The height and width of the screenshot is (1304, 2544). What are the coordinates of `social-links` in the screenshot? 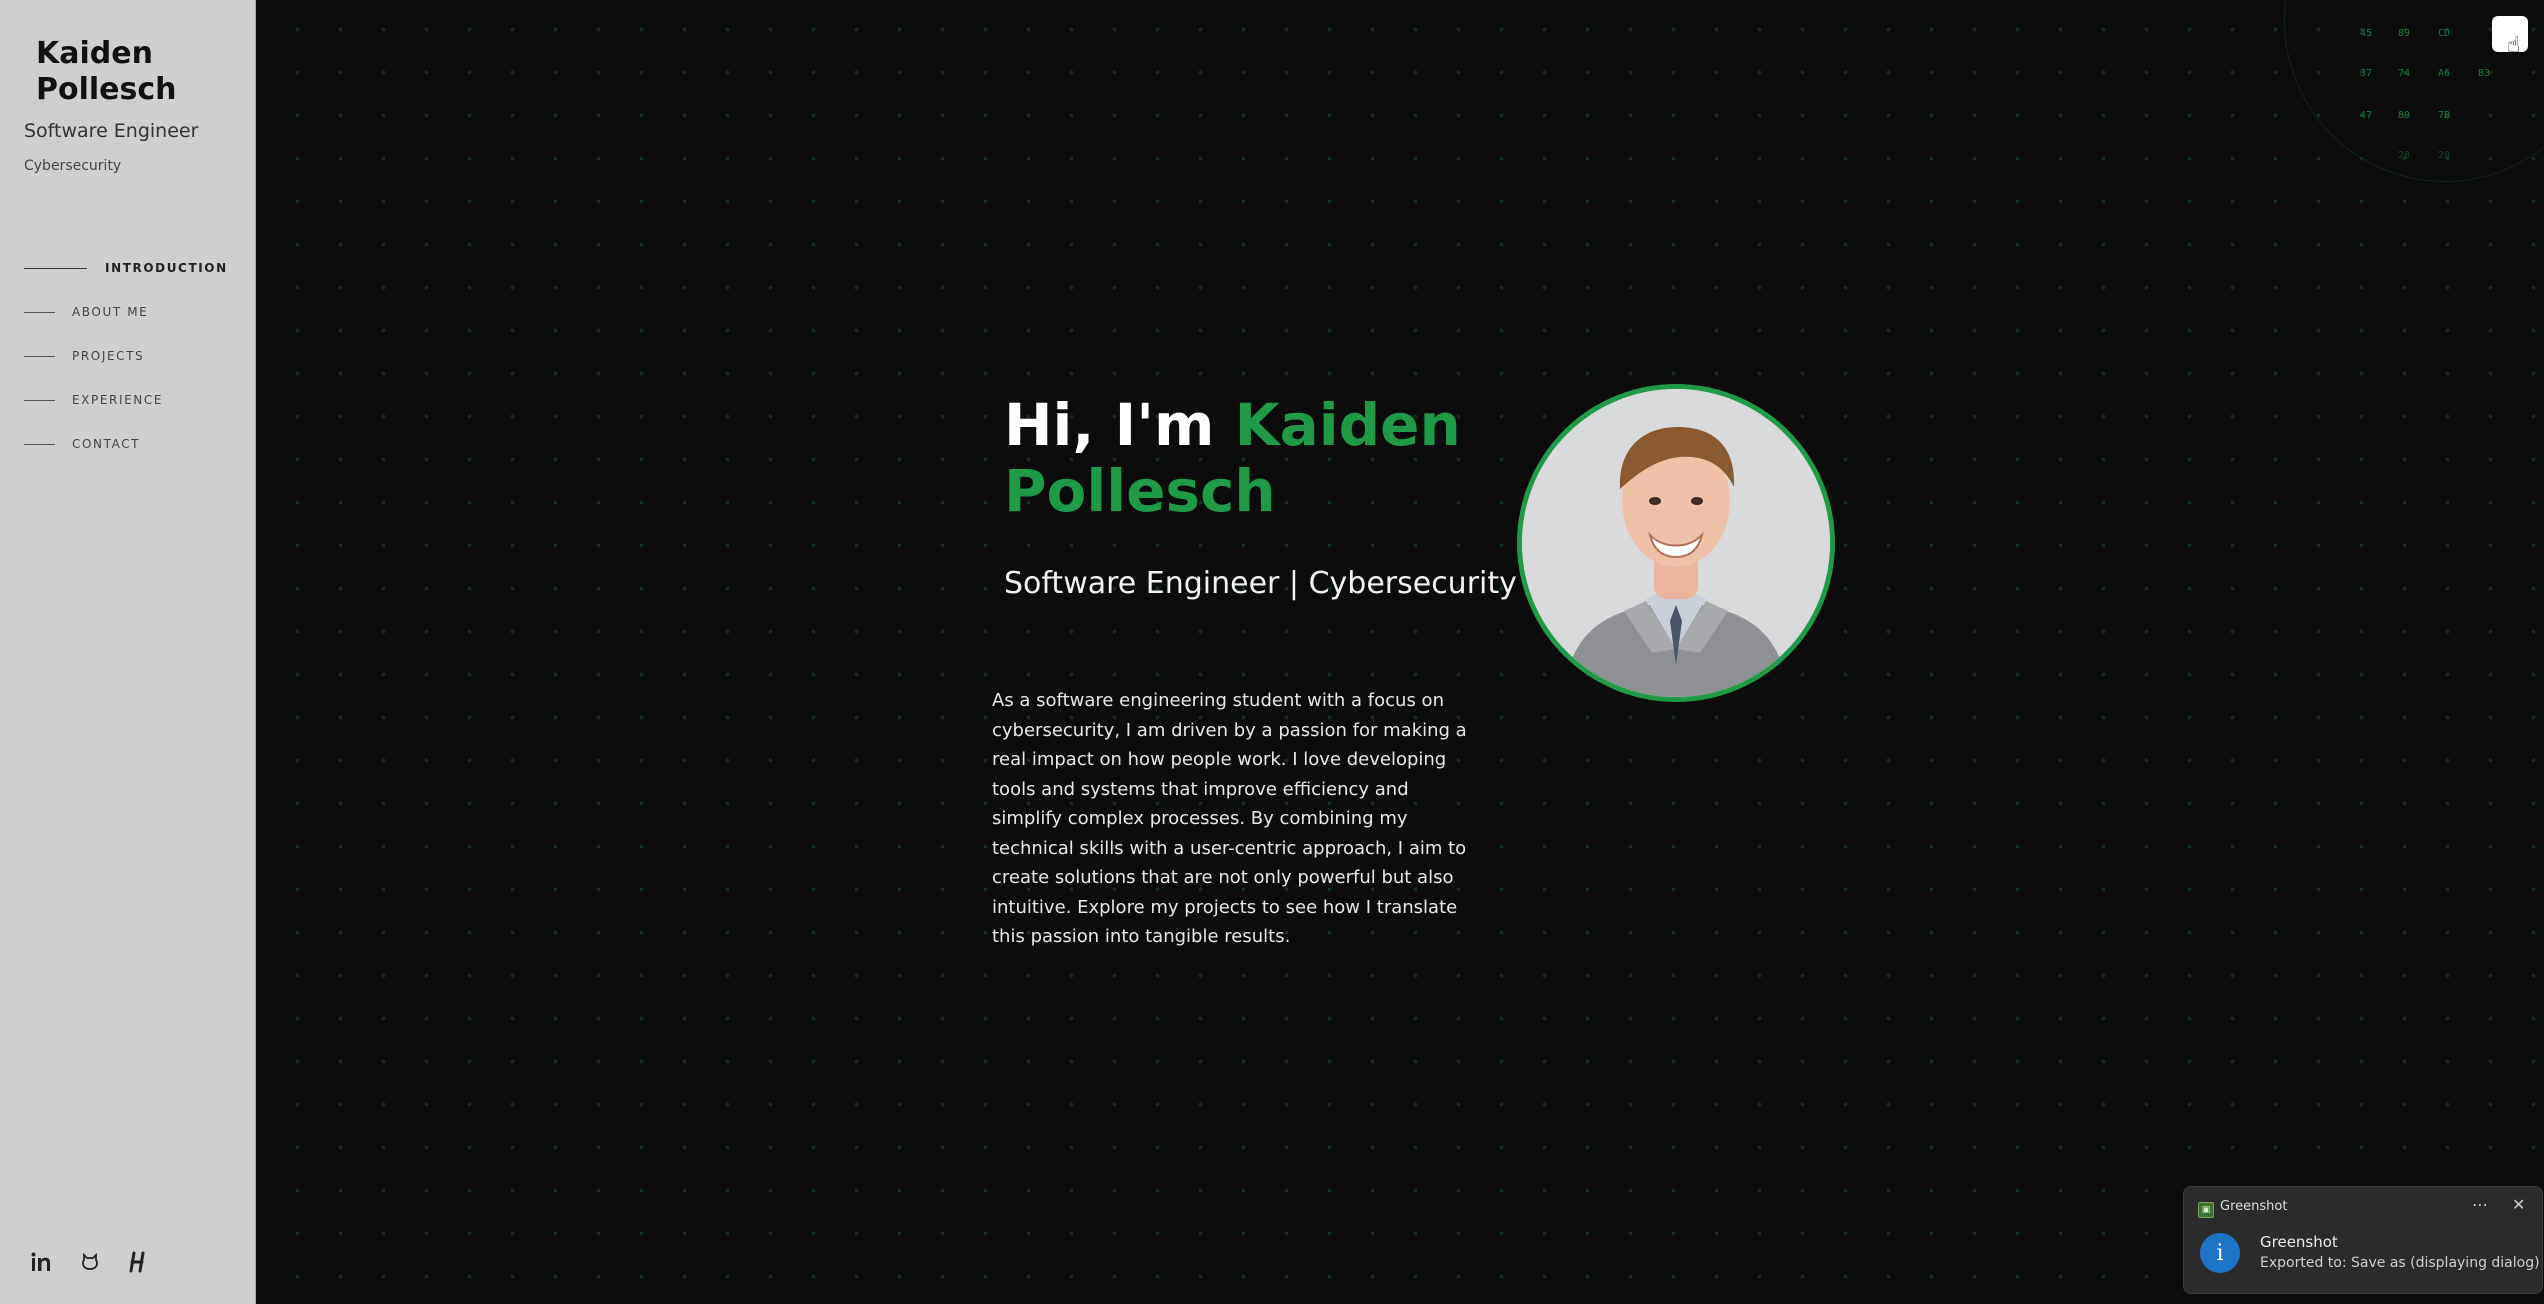 It's located at (90, 1262).